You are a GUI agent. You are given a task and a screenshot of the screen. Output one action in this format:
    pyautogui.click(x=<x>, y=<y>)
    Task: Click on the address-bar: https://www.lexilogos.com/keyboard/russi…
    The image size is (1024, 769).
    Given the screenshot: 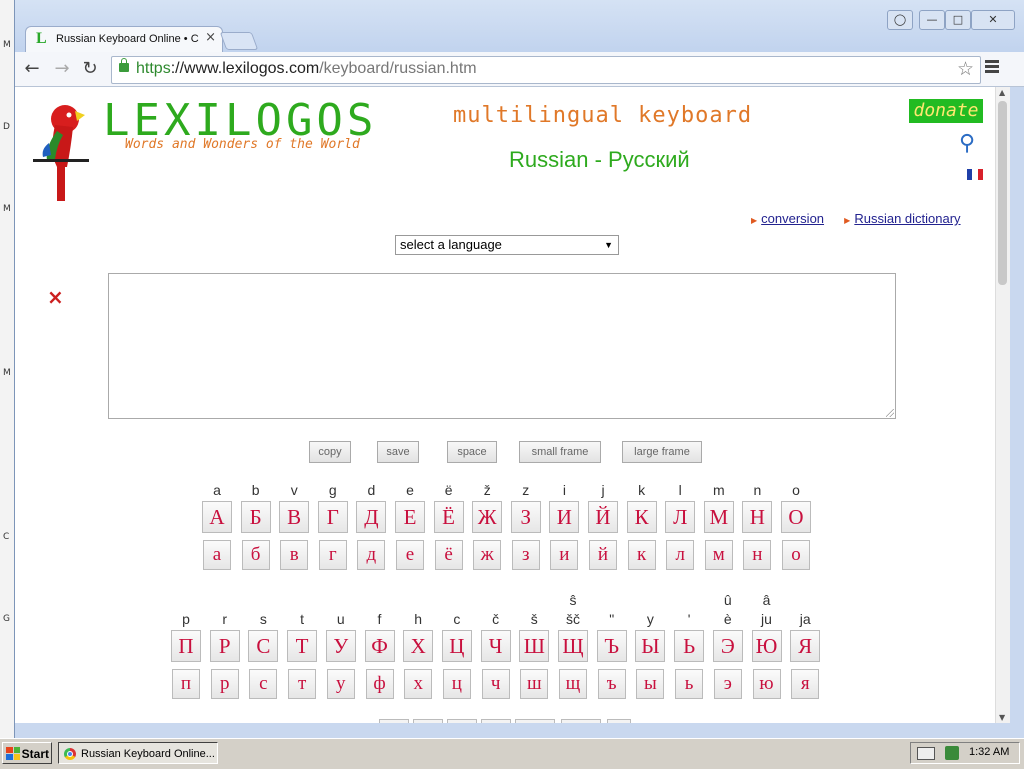 What is the action you would take?
    pyautogui.click(x=546, y=70)
    